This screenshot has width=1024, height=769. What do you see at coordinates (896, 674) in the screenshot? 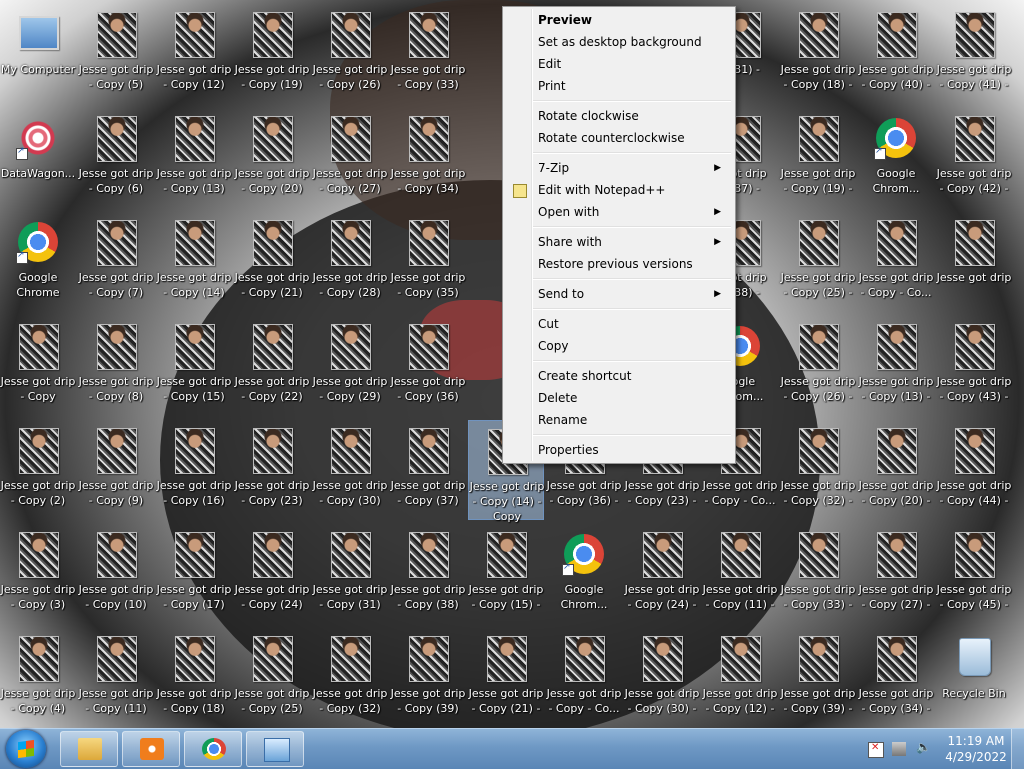
I see `desktop-icon: Jesse got drip - Copy (34) -` at bounding box center [896, 674].